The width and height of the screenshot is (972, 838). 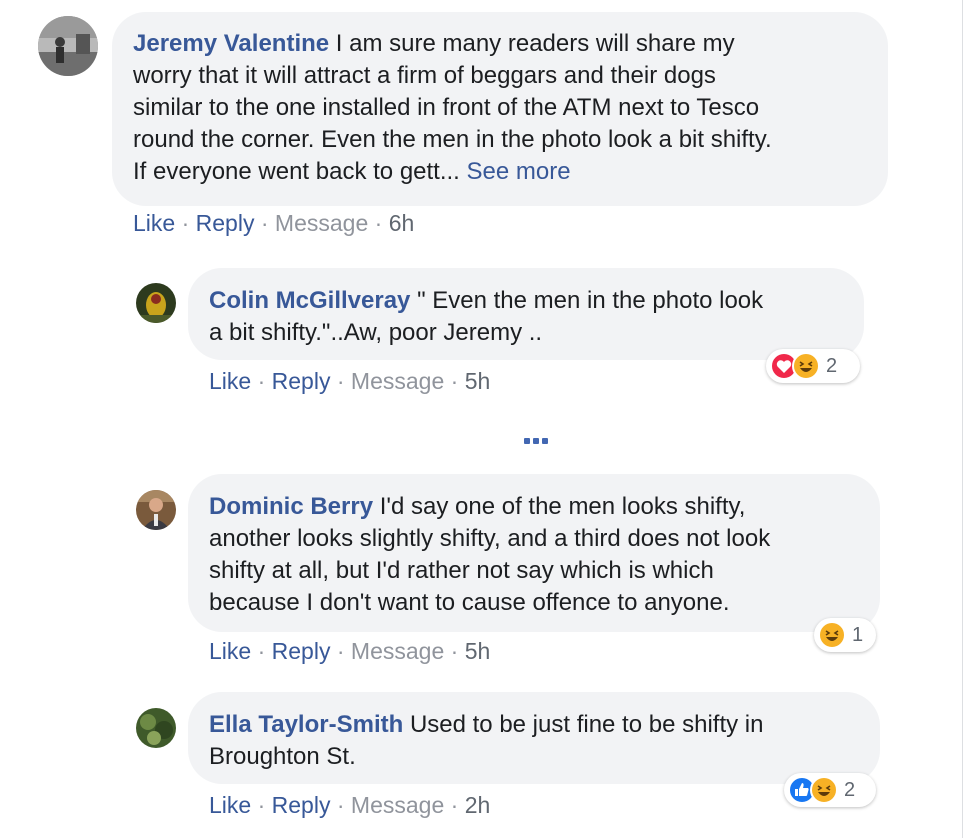 What do you see at coordinates (562, 506) in the screenshot?
I see `comment-line: I'd say one of the men looks shifty,` at bounding box center [562, 506].